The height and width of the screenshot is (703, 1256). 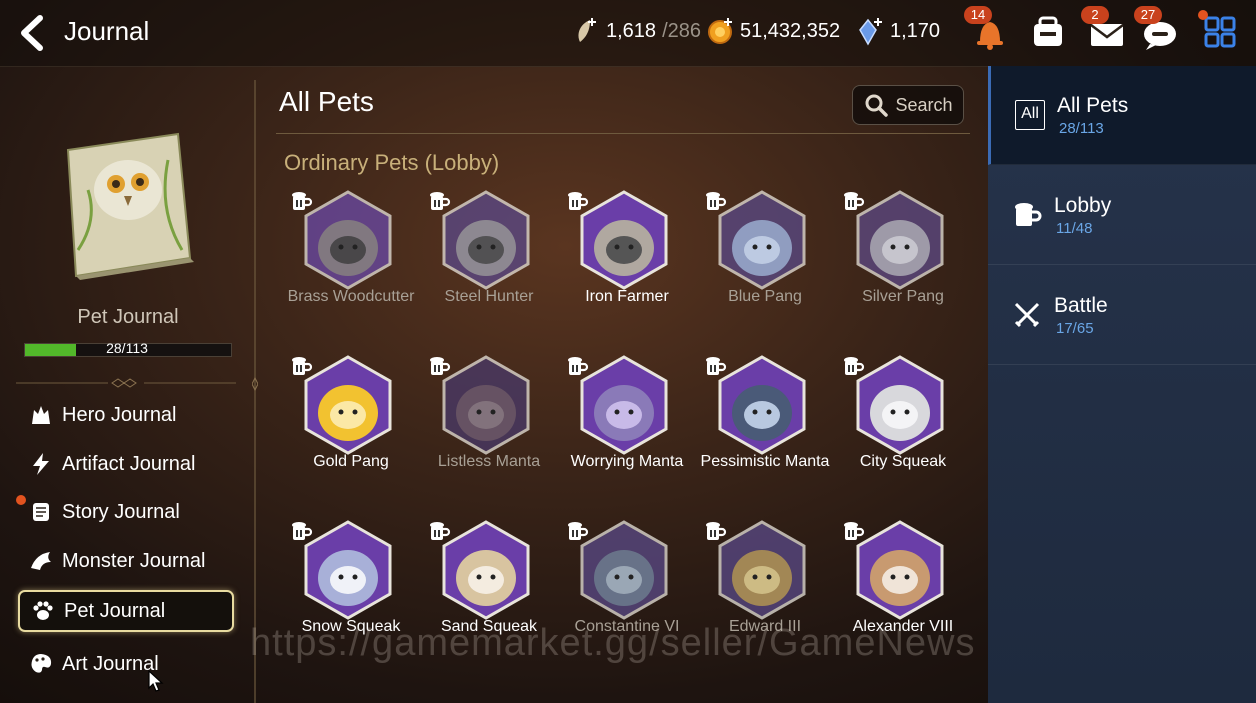 I want to click on nav-label: Art Journal, so click(x=110, y=663).